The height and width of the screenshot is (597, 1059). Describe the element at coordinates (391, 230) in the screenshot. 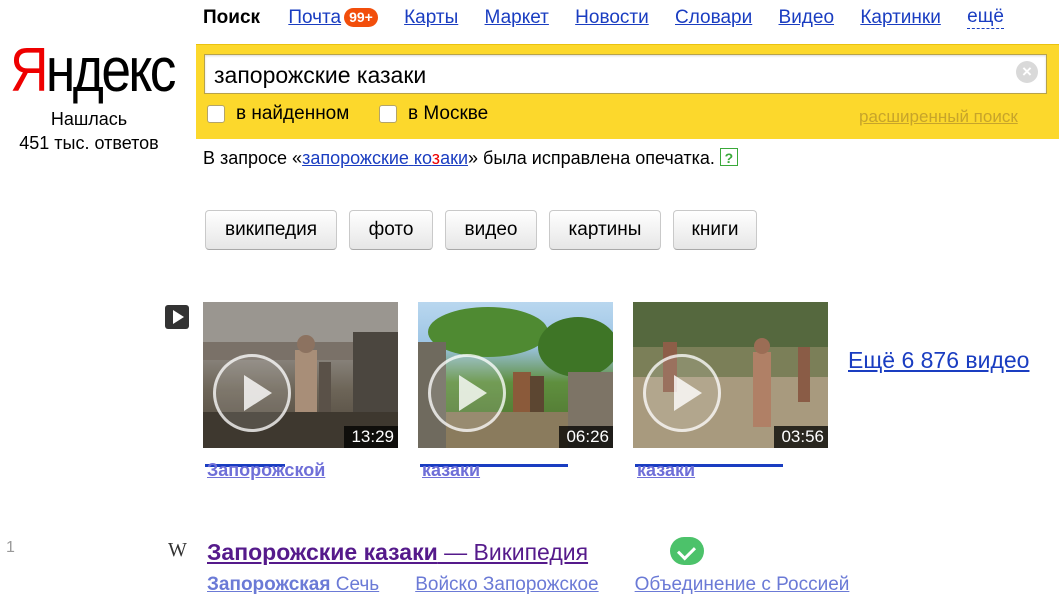

I see `suggest-button-photo: фото` at that location.